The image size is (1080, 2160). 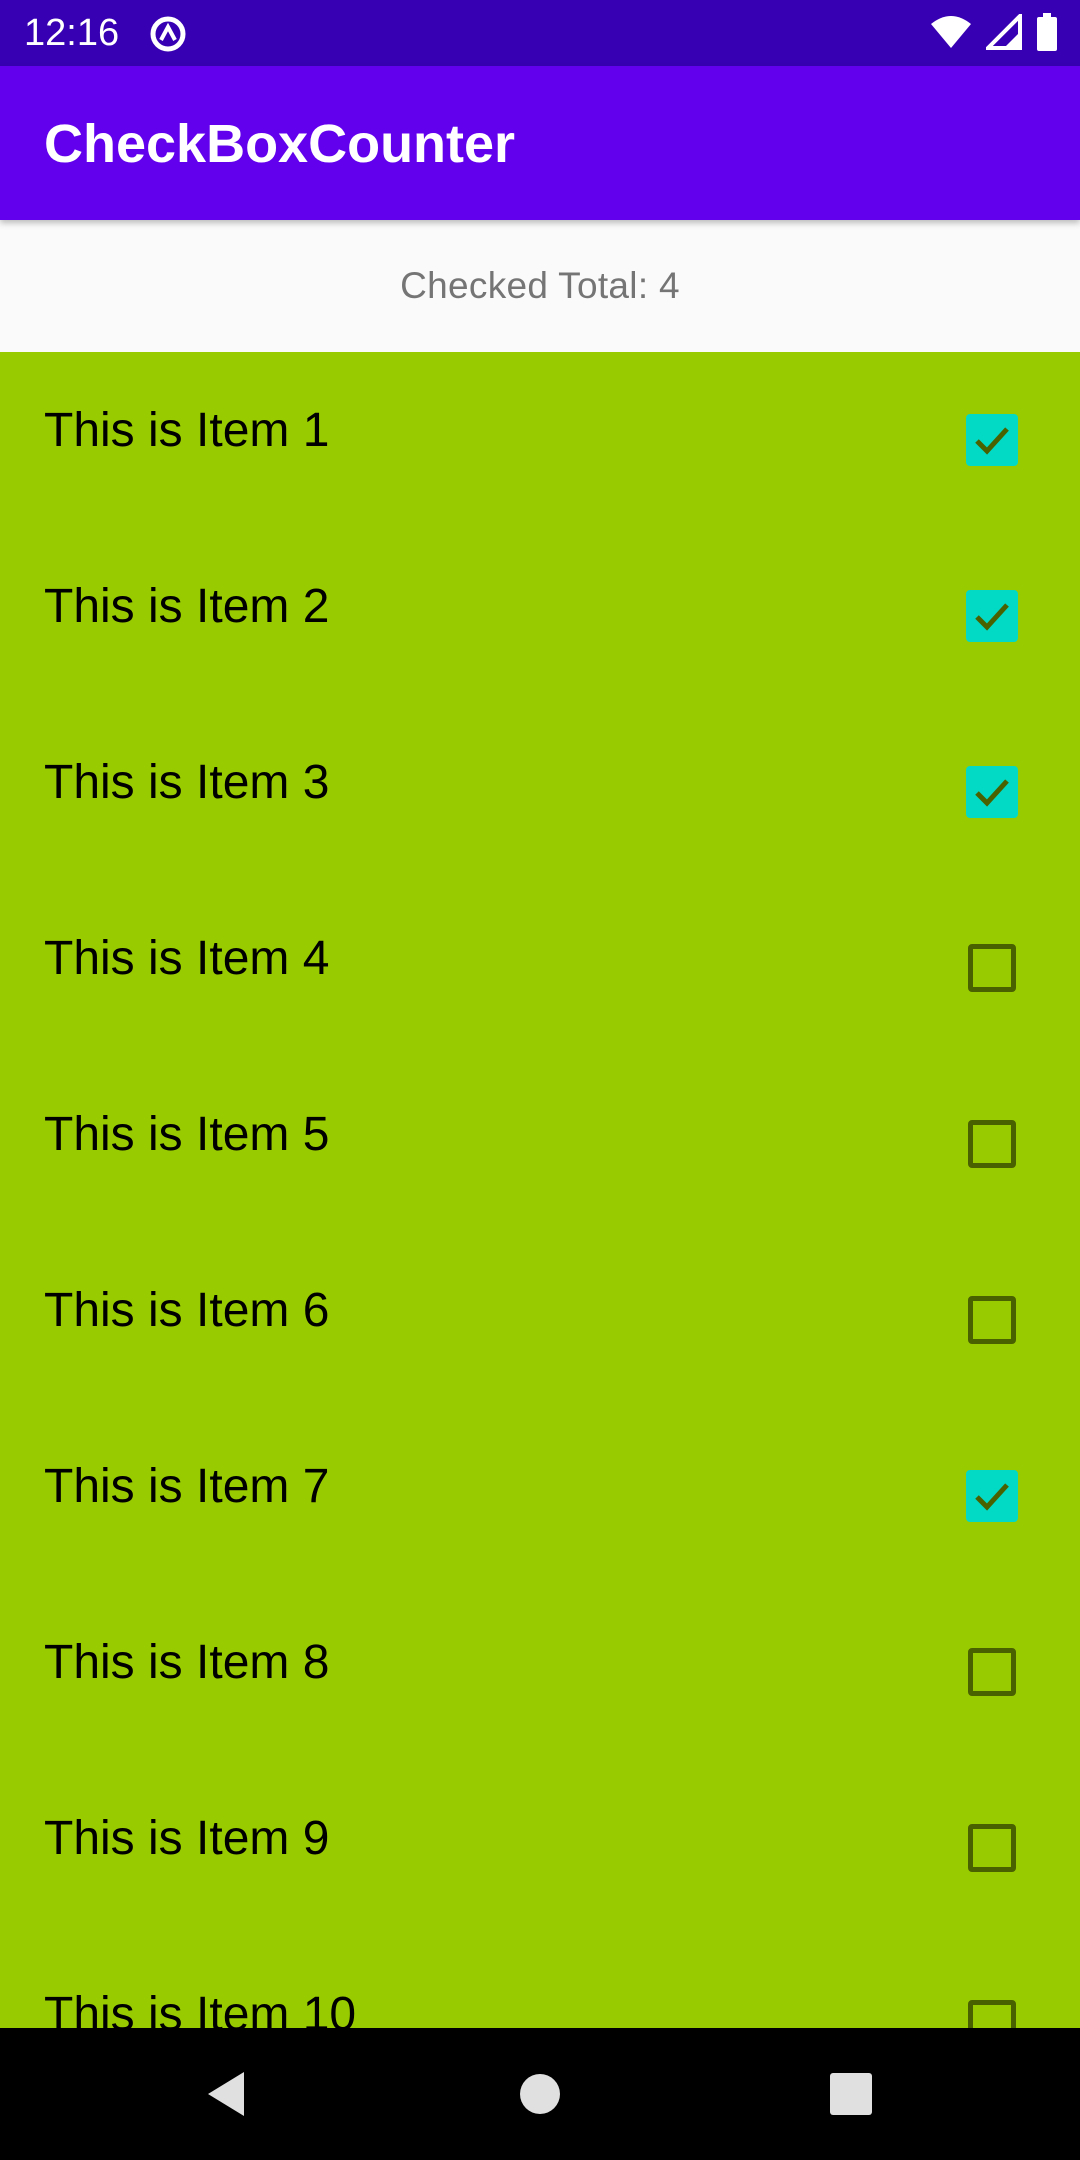 What do you see at coordinates (200, 2008) in the screenshot?
I see `item-label: This is Item 10` at bounding box center [200, 2008].